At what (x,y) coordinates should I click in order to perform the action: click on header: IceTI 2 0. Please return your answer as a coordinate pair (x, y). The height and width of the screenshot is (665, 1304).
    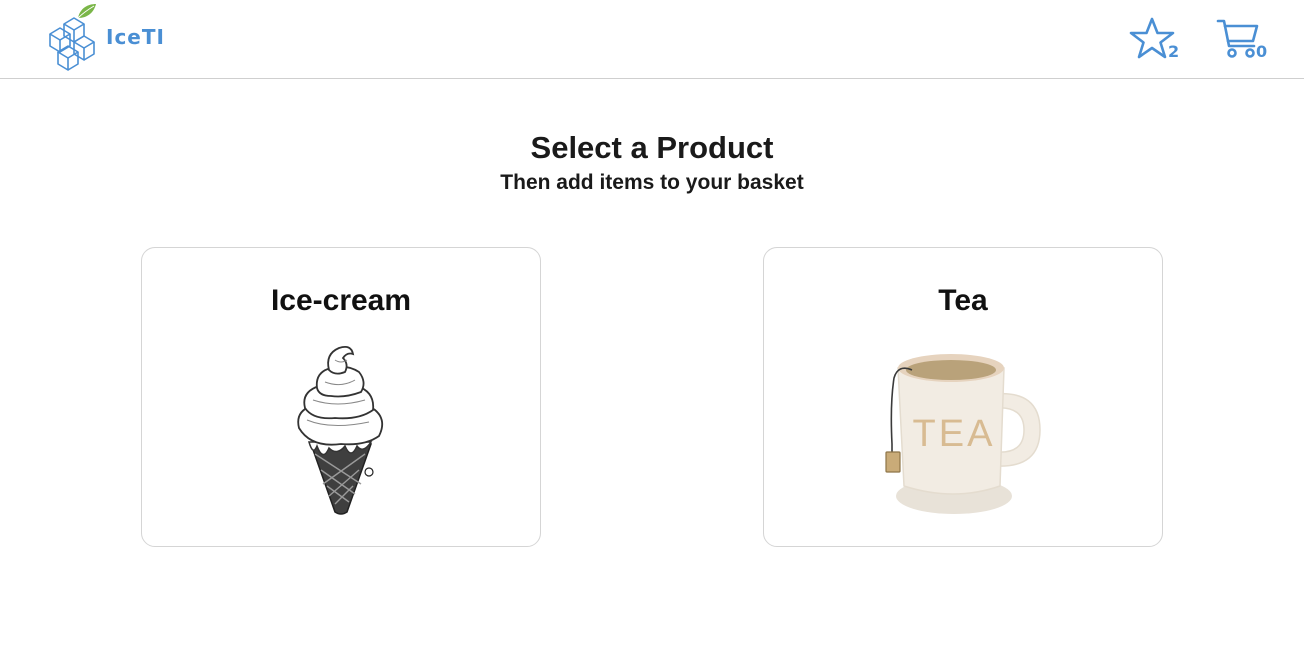
    Looking at the image, I should click on (652, 39).